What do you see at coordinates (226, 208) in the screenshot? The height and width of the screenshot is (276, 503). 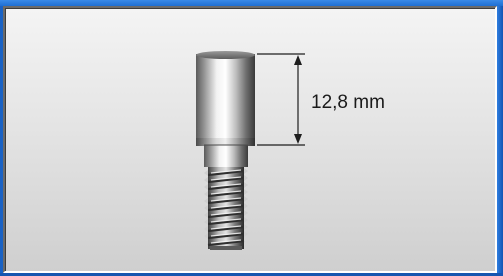 I see `abutment-thread` at bounding box center [226, 208].